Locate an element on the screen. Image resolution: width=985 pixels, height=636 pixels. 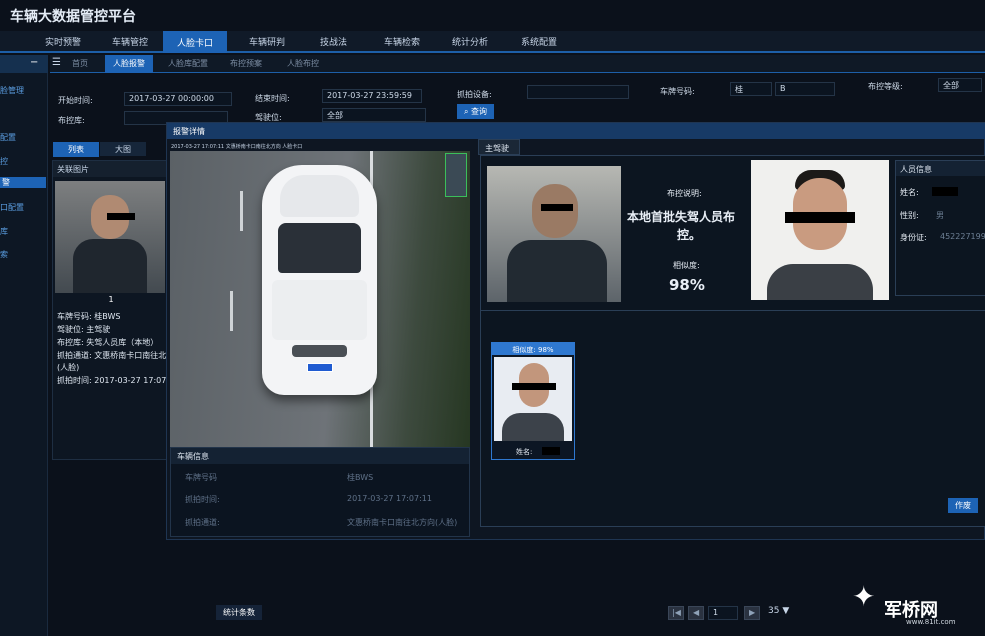
plate-prefix-select: 桂 is located at coordinates (751, 89).